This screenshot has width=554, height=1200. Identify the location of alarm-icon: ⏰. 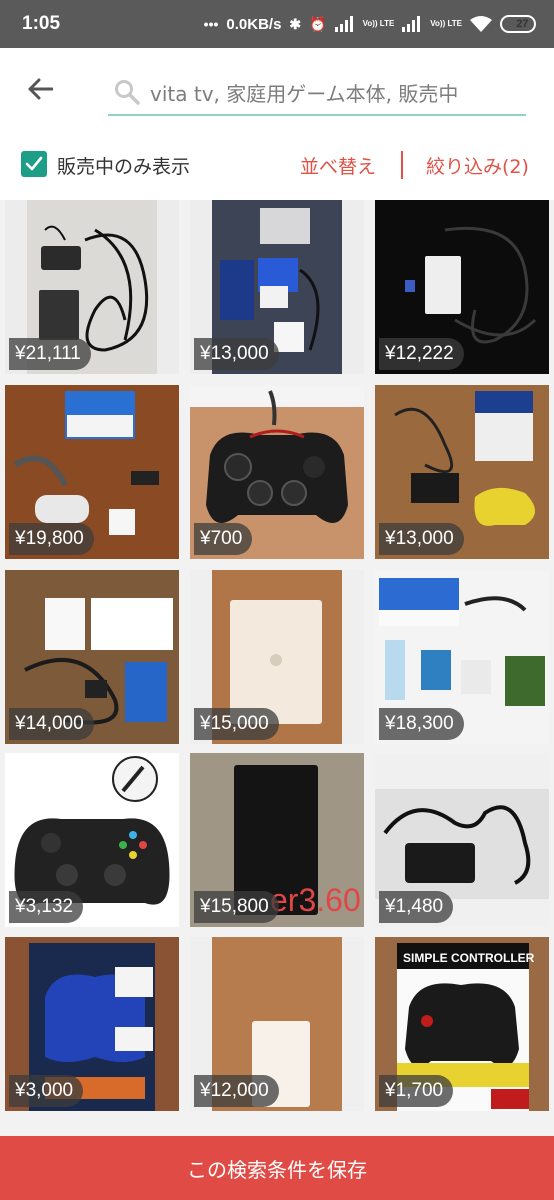
(318, 24).